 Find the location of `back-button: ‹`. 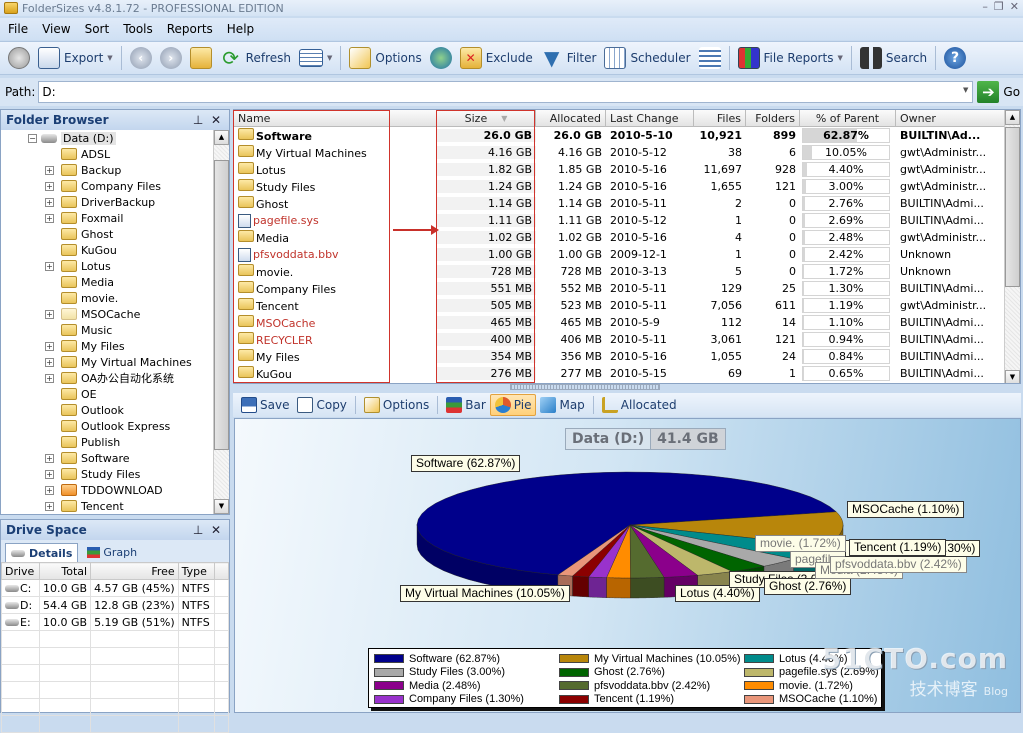

back-button: ‹ is located at coordinates (141, 58).